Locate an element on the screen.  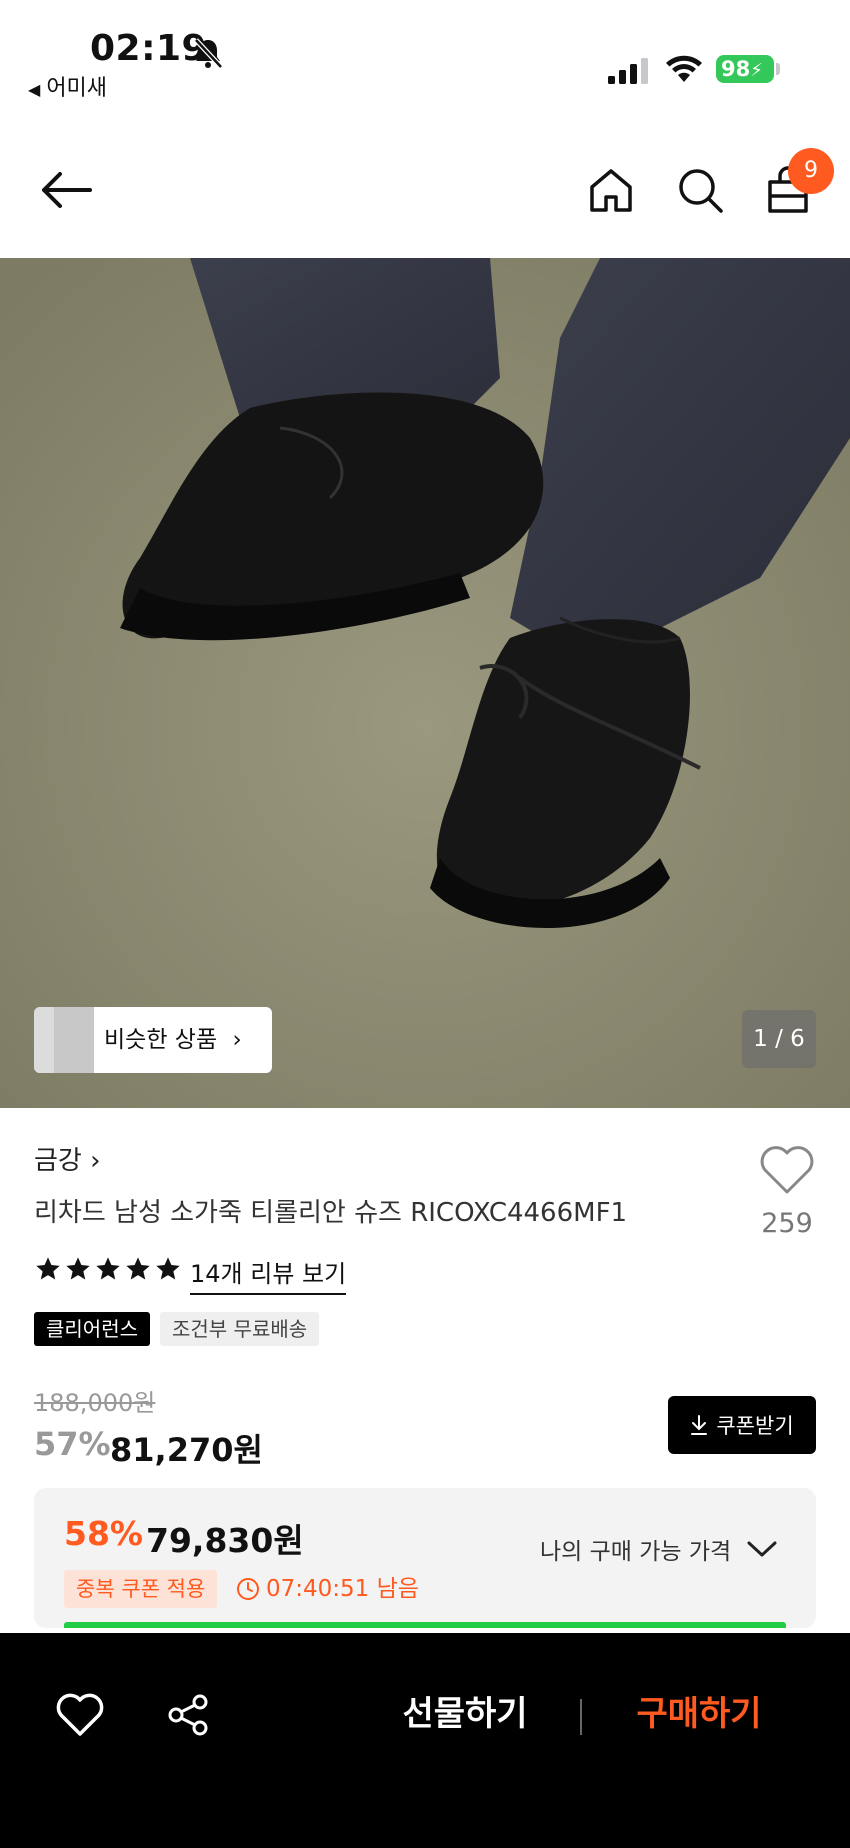
battery-tip is located at coordinates (778, 69).